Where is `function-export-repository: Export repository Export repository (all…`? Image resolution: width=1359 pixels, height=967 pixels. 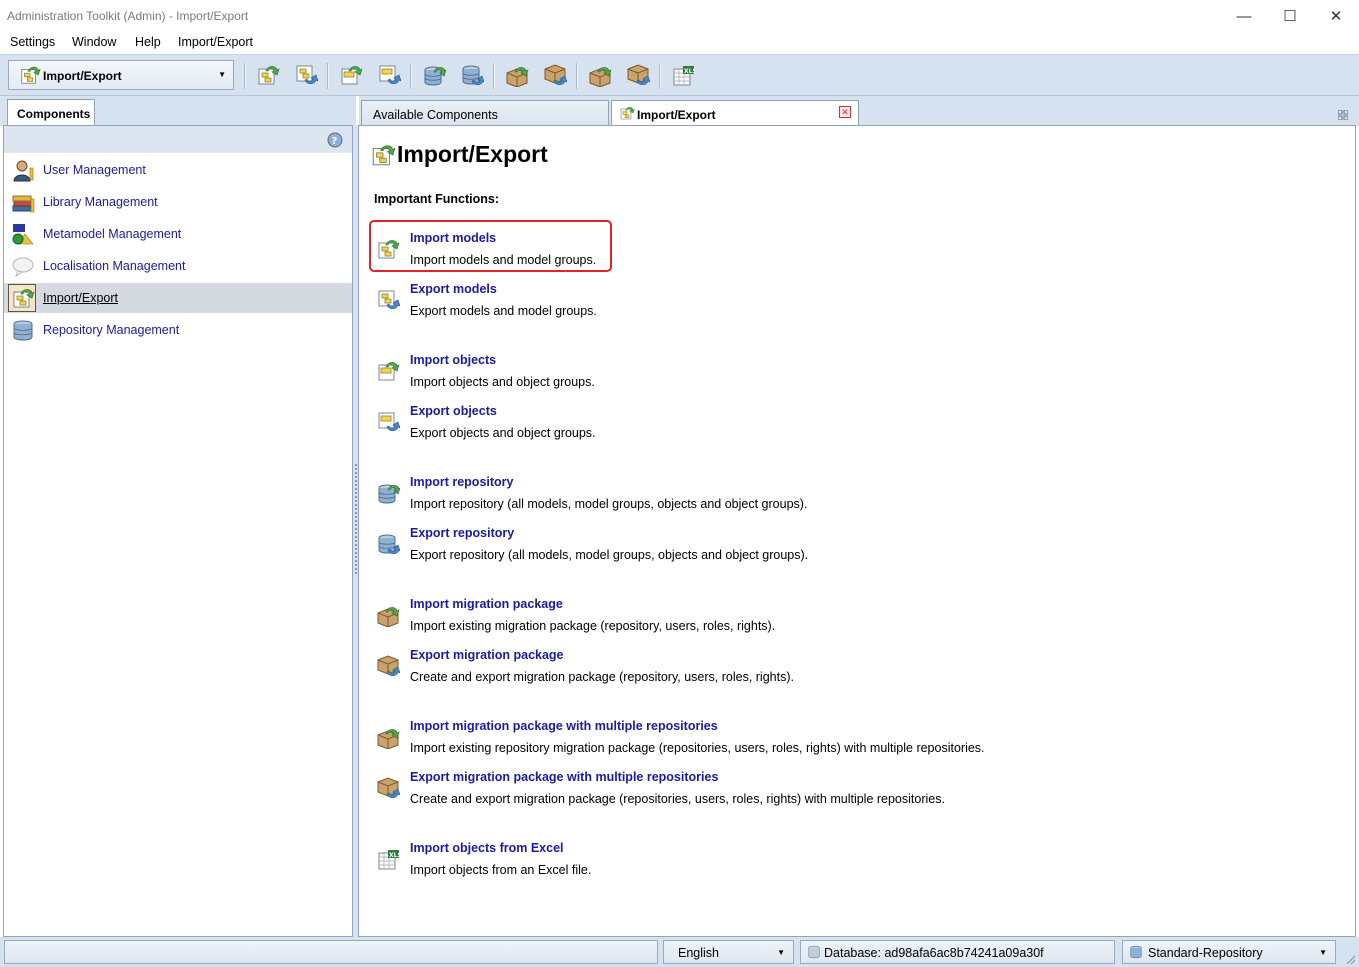 function-export-repository: Export repository Export repository (all… is located at coordinates (719, 547).